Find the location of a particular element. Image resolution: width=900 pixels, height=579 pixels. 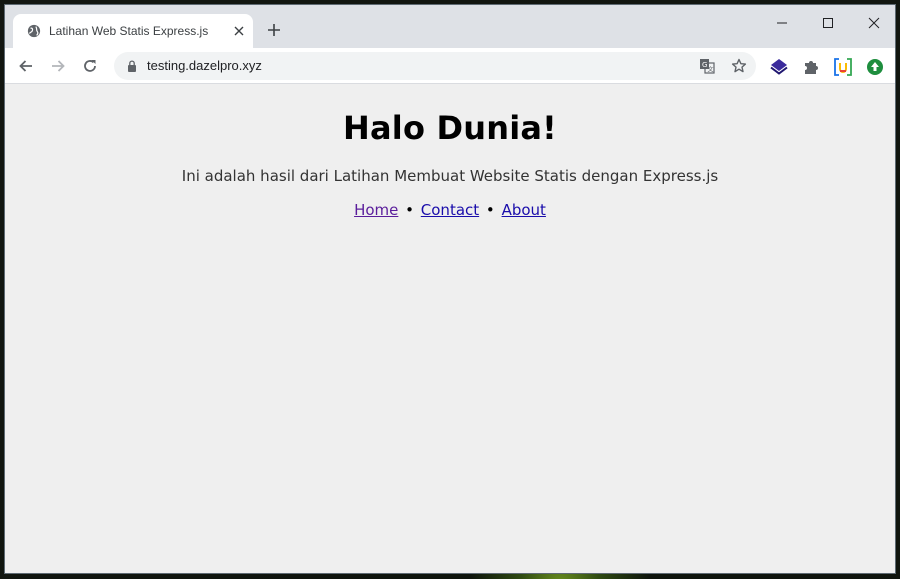

address-bar: testing.dazelpro.xyz G 文 is located at coordinates (435, 66).